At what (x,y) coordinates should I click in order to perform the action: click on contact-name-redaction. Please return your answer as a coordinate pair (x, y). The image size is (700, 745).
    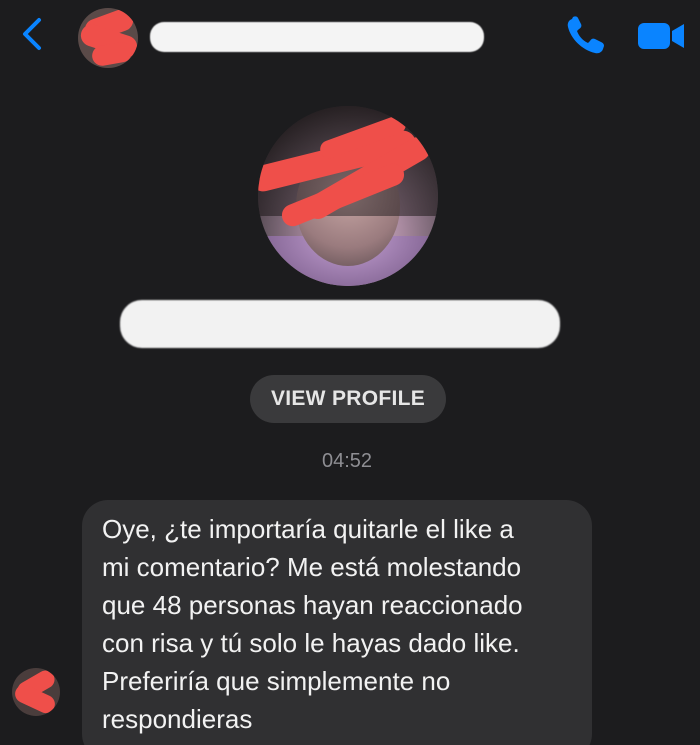
    Looking at the image, I should click on (317, 37).